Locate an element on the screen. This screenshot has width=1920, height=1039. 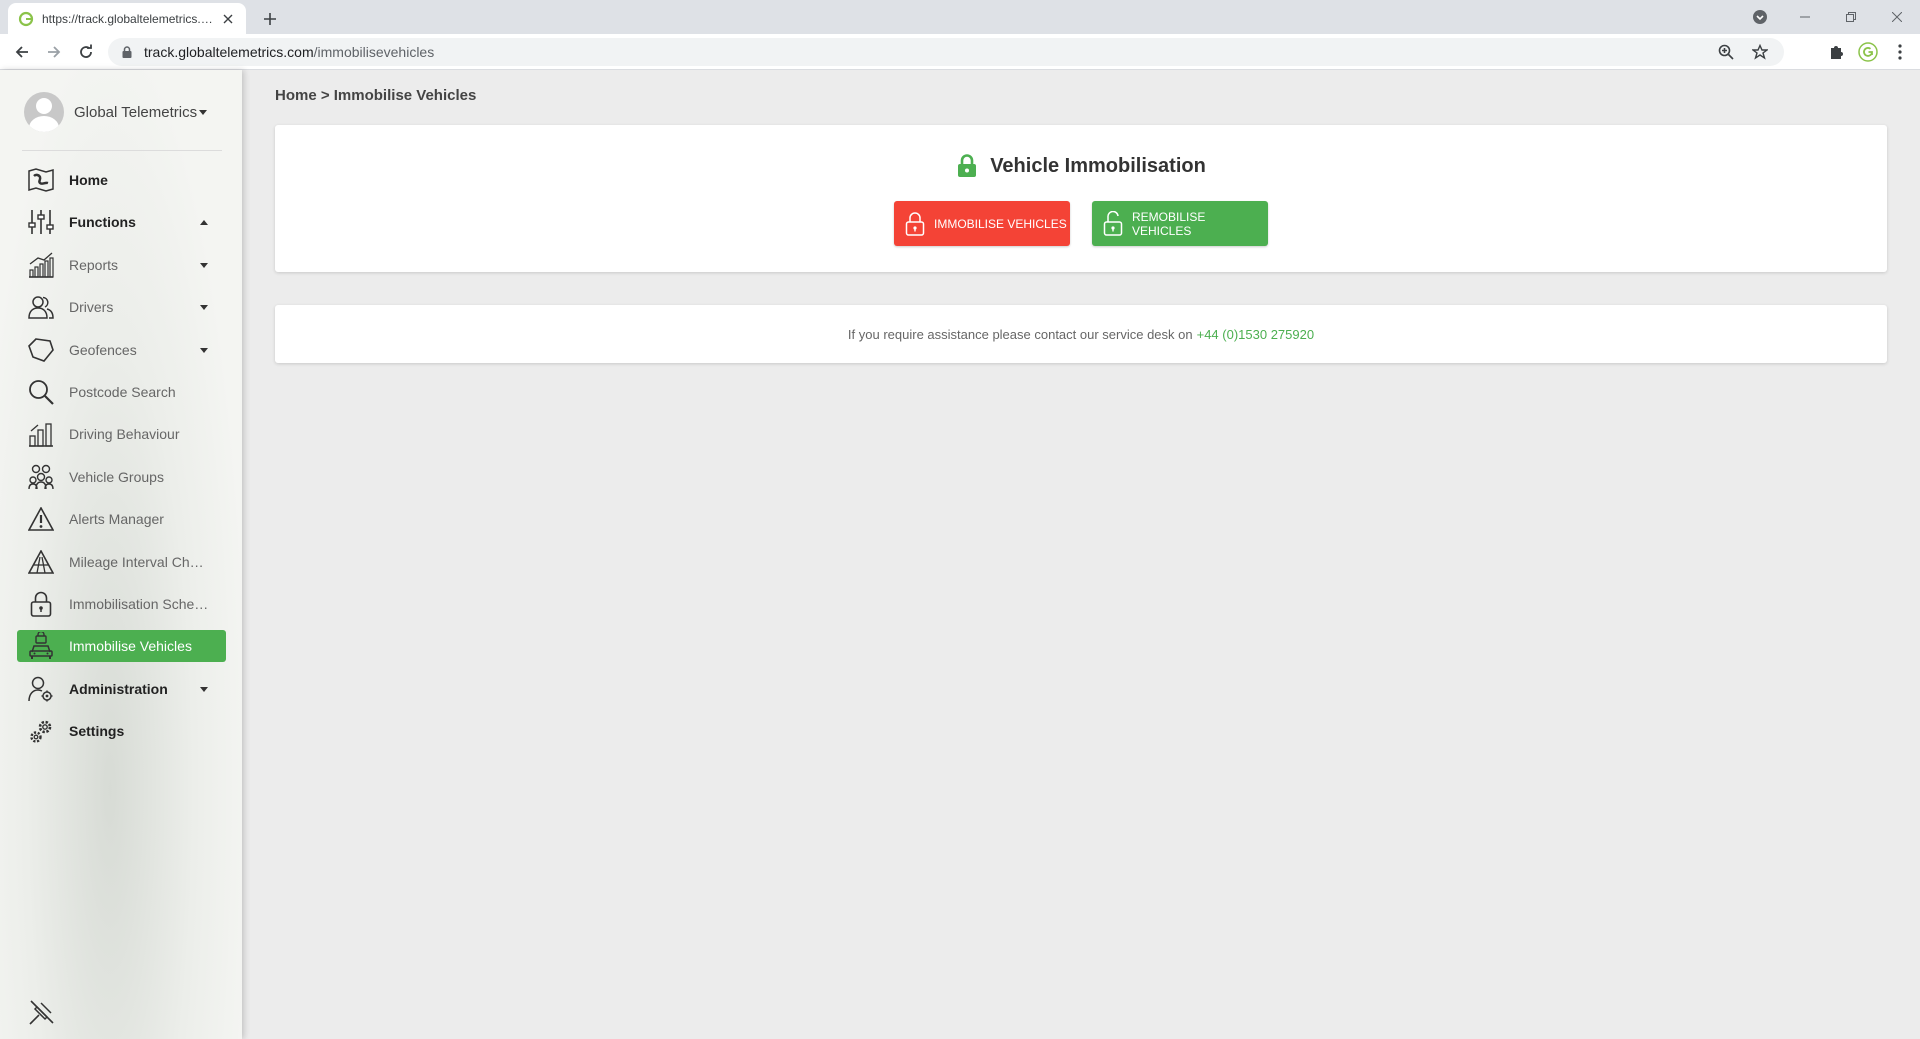
zoom-icon is located at coordinates (1726, 52).